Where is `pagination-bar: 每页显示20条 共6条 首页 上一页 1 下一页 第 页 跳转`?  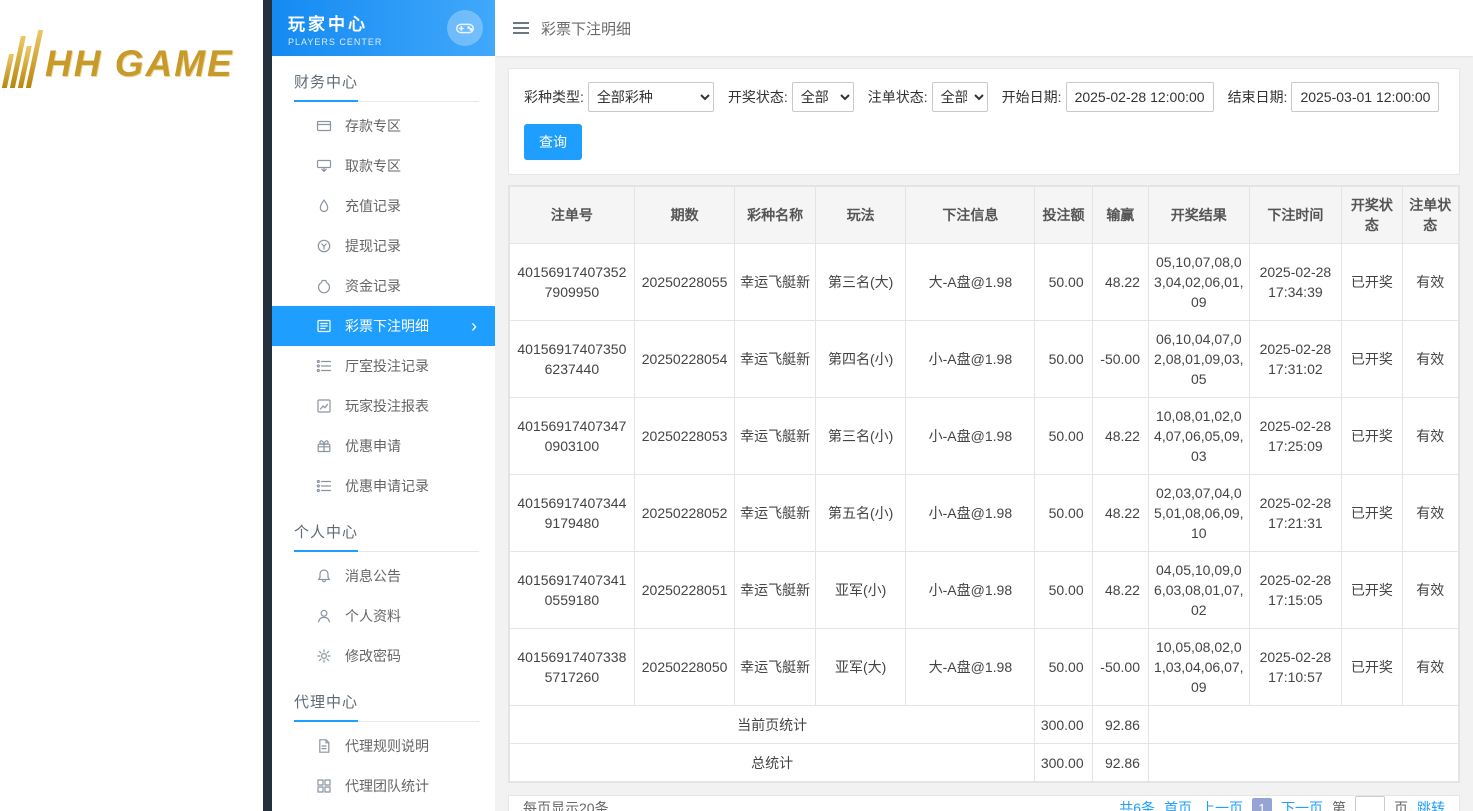 pagination-bar: 每页显示20条 共6条 首页 上一页 1 下一页 第 页 跳转 is located at coordinates (984, 803).